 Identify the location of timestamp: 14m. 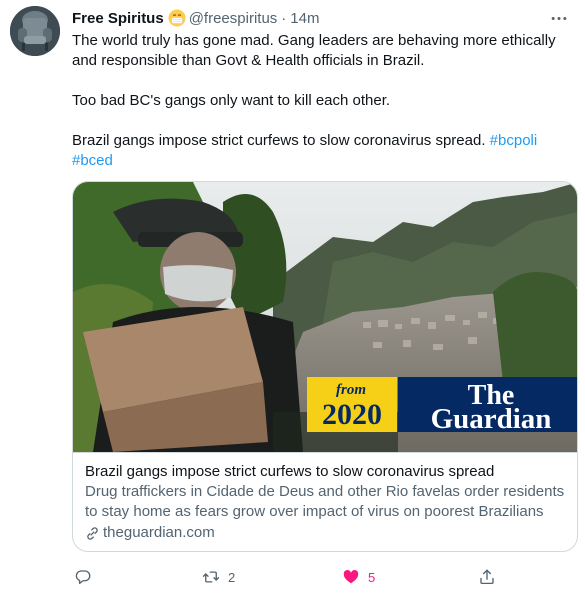
(304, 18).